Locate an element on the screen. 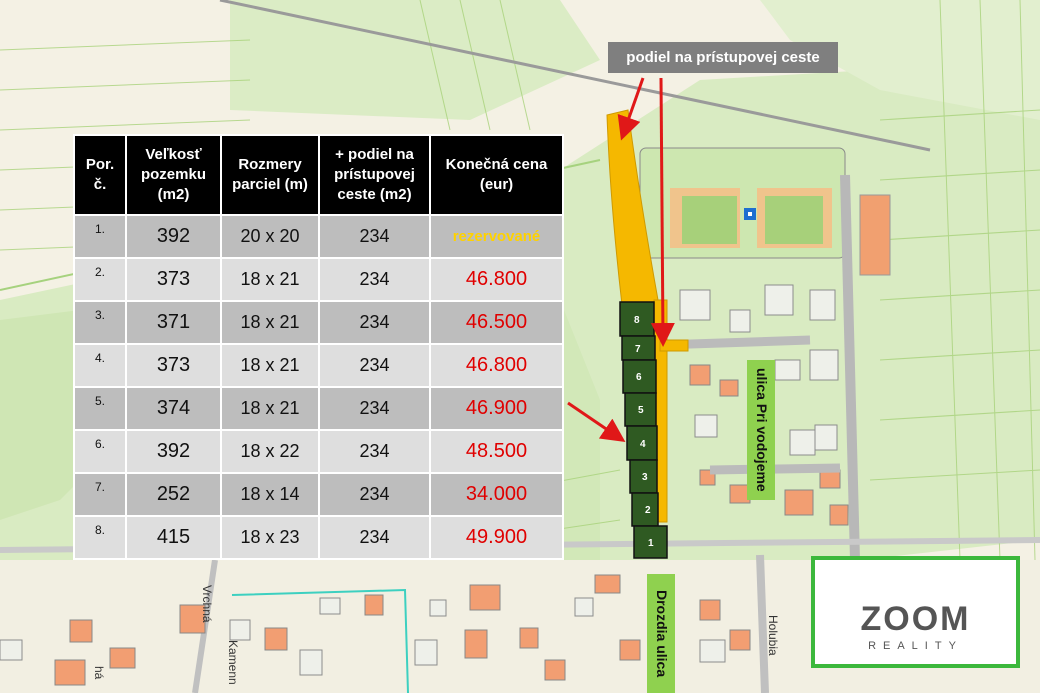  header-por: Por. č. is located at coordinates (100, 175).